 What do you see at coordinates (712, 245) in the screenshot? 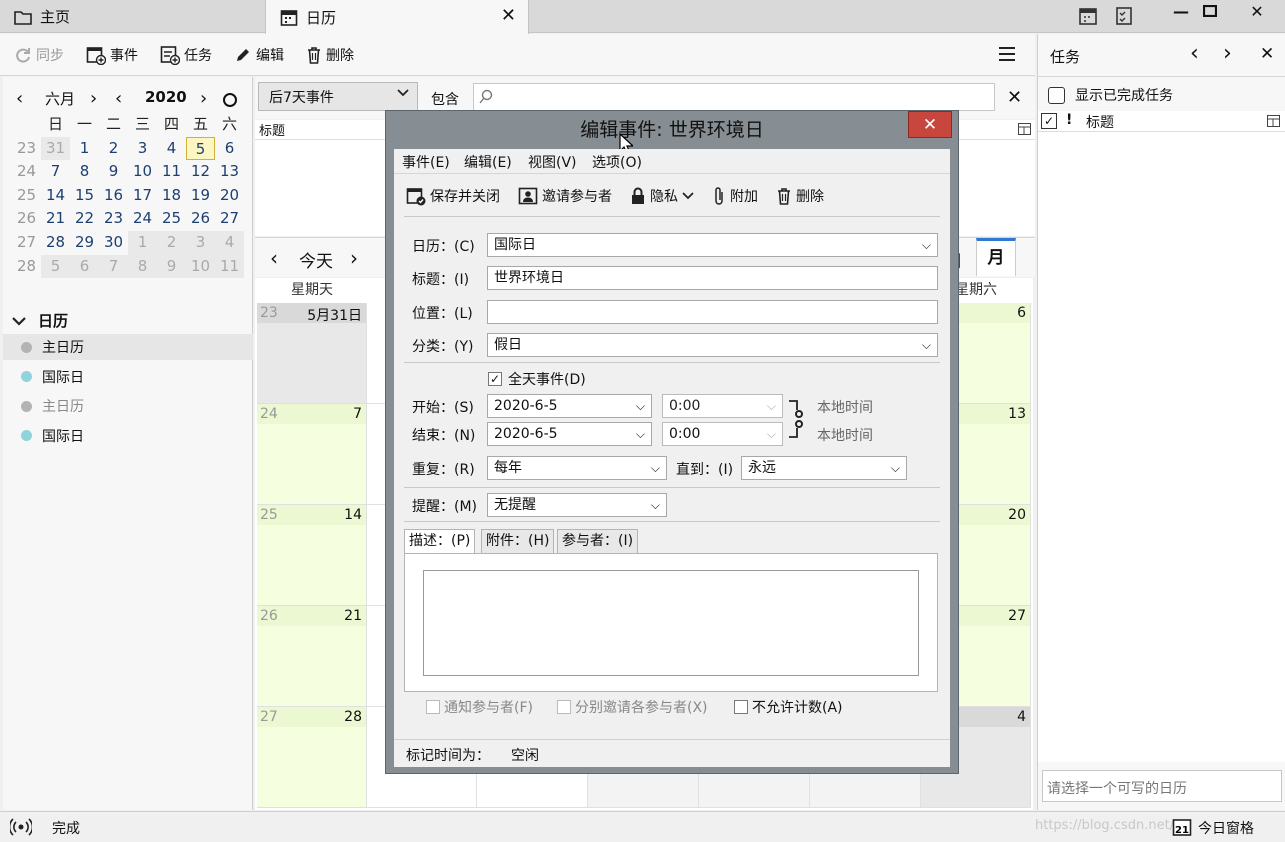
I see `calendar-select: 国际日 ⌵` at bounding box center [712, 245].